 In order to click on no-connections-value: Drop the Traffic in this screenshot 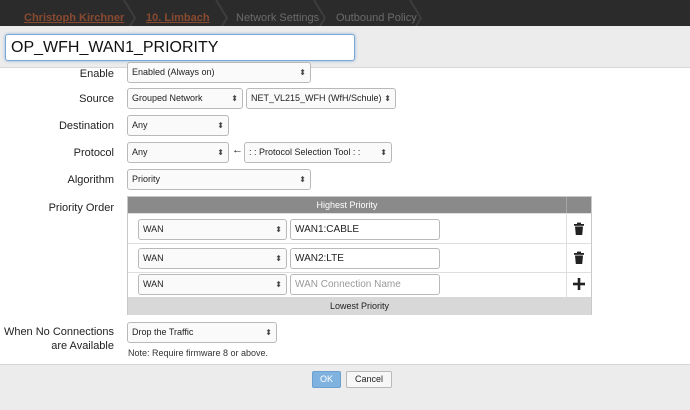, I will do `click(163, 332)`.